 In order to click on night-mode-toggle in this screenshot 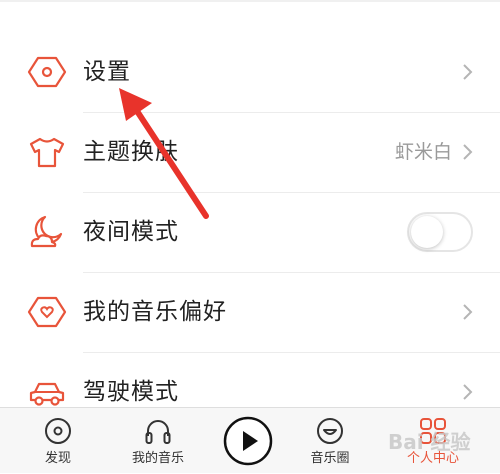, I will do `click(440, 232)`.